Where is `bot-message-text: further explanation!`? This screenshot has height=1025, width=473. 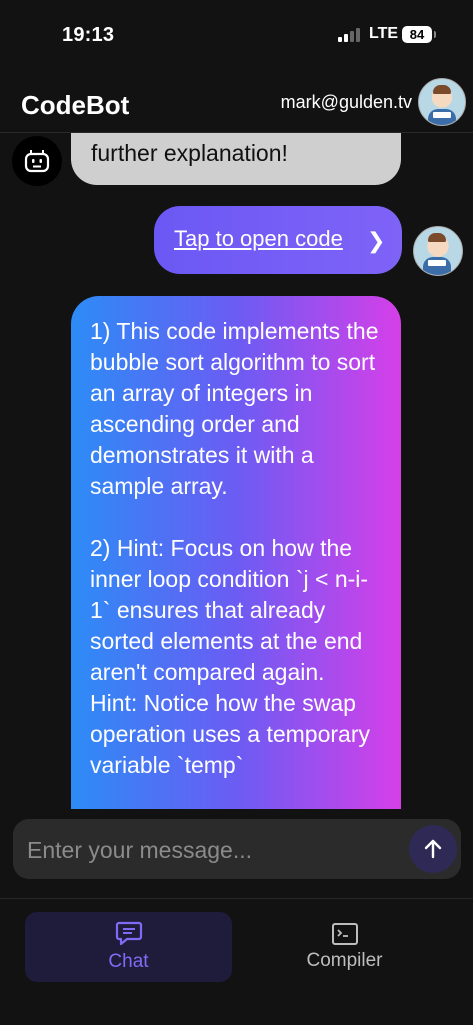 bot-message-text: further explanation! is located at coordinates (189, 153).